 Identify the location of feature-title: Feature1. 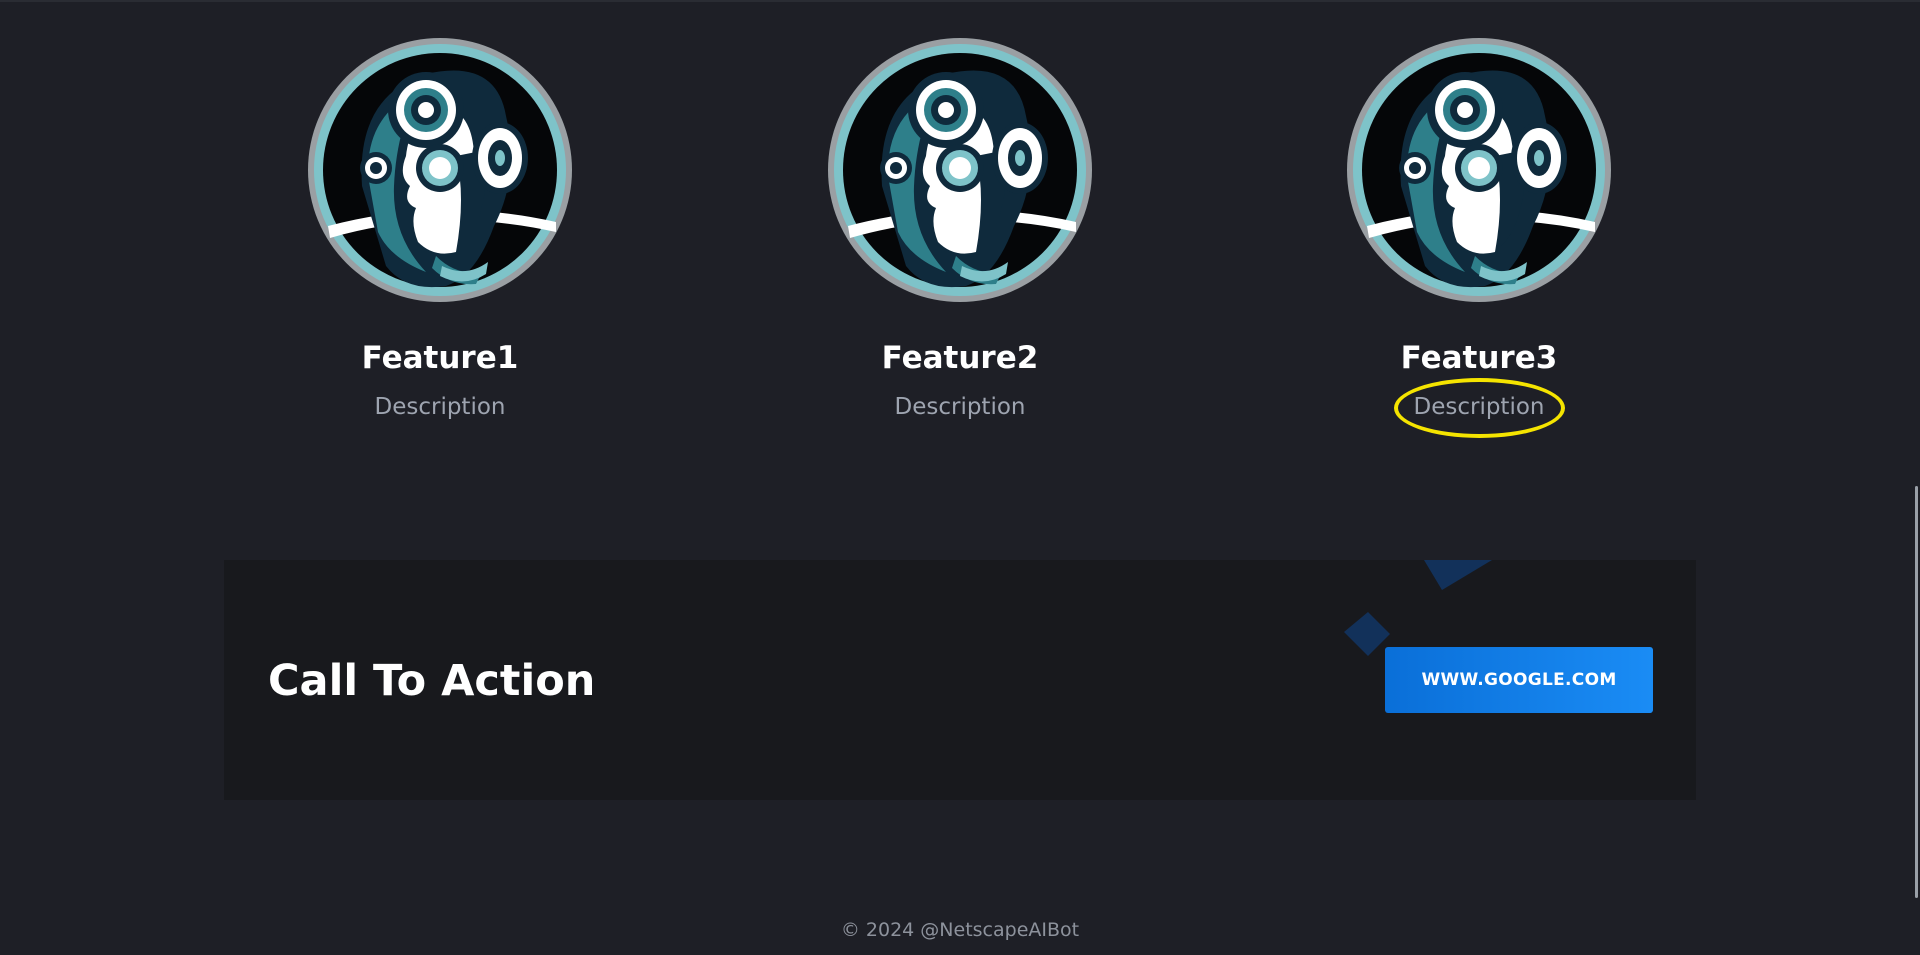
(440, 358).